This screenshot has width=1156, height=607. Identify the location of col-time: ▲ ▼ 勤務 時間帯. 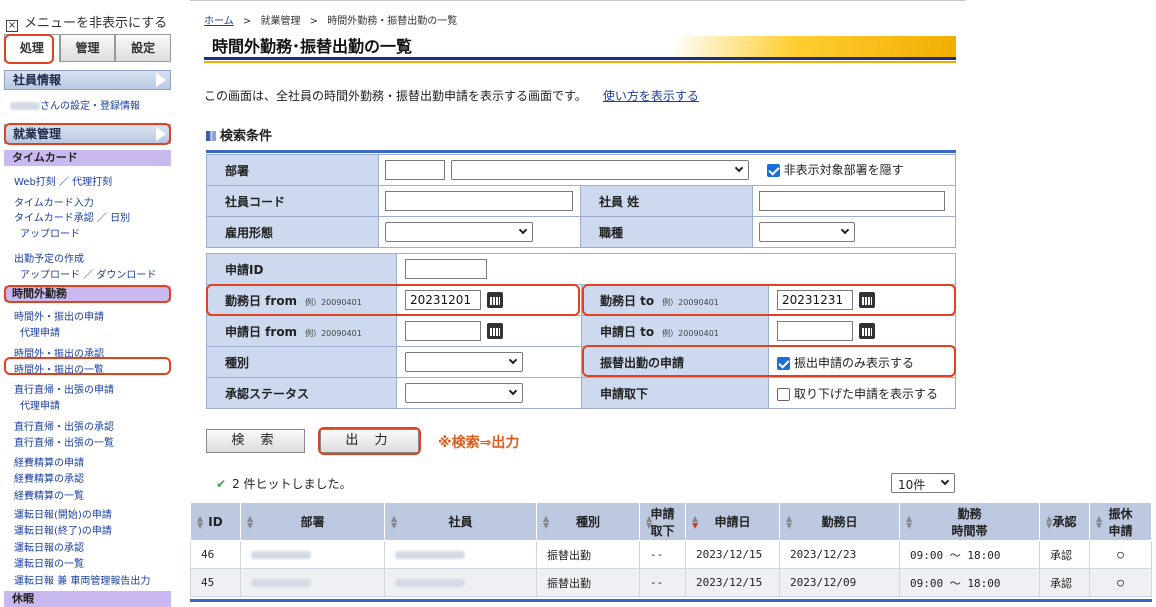
(969, 521).